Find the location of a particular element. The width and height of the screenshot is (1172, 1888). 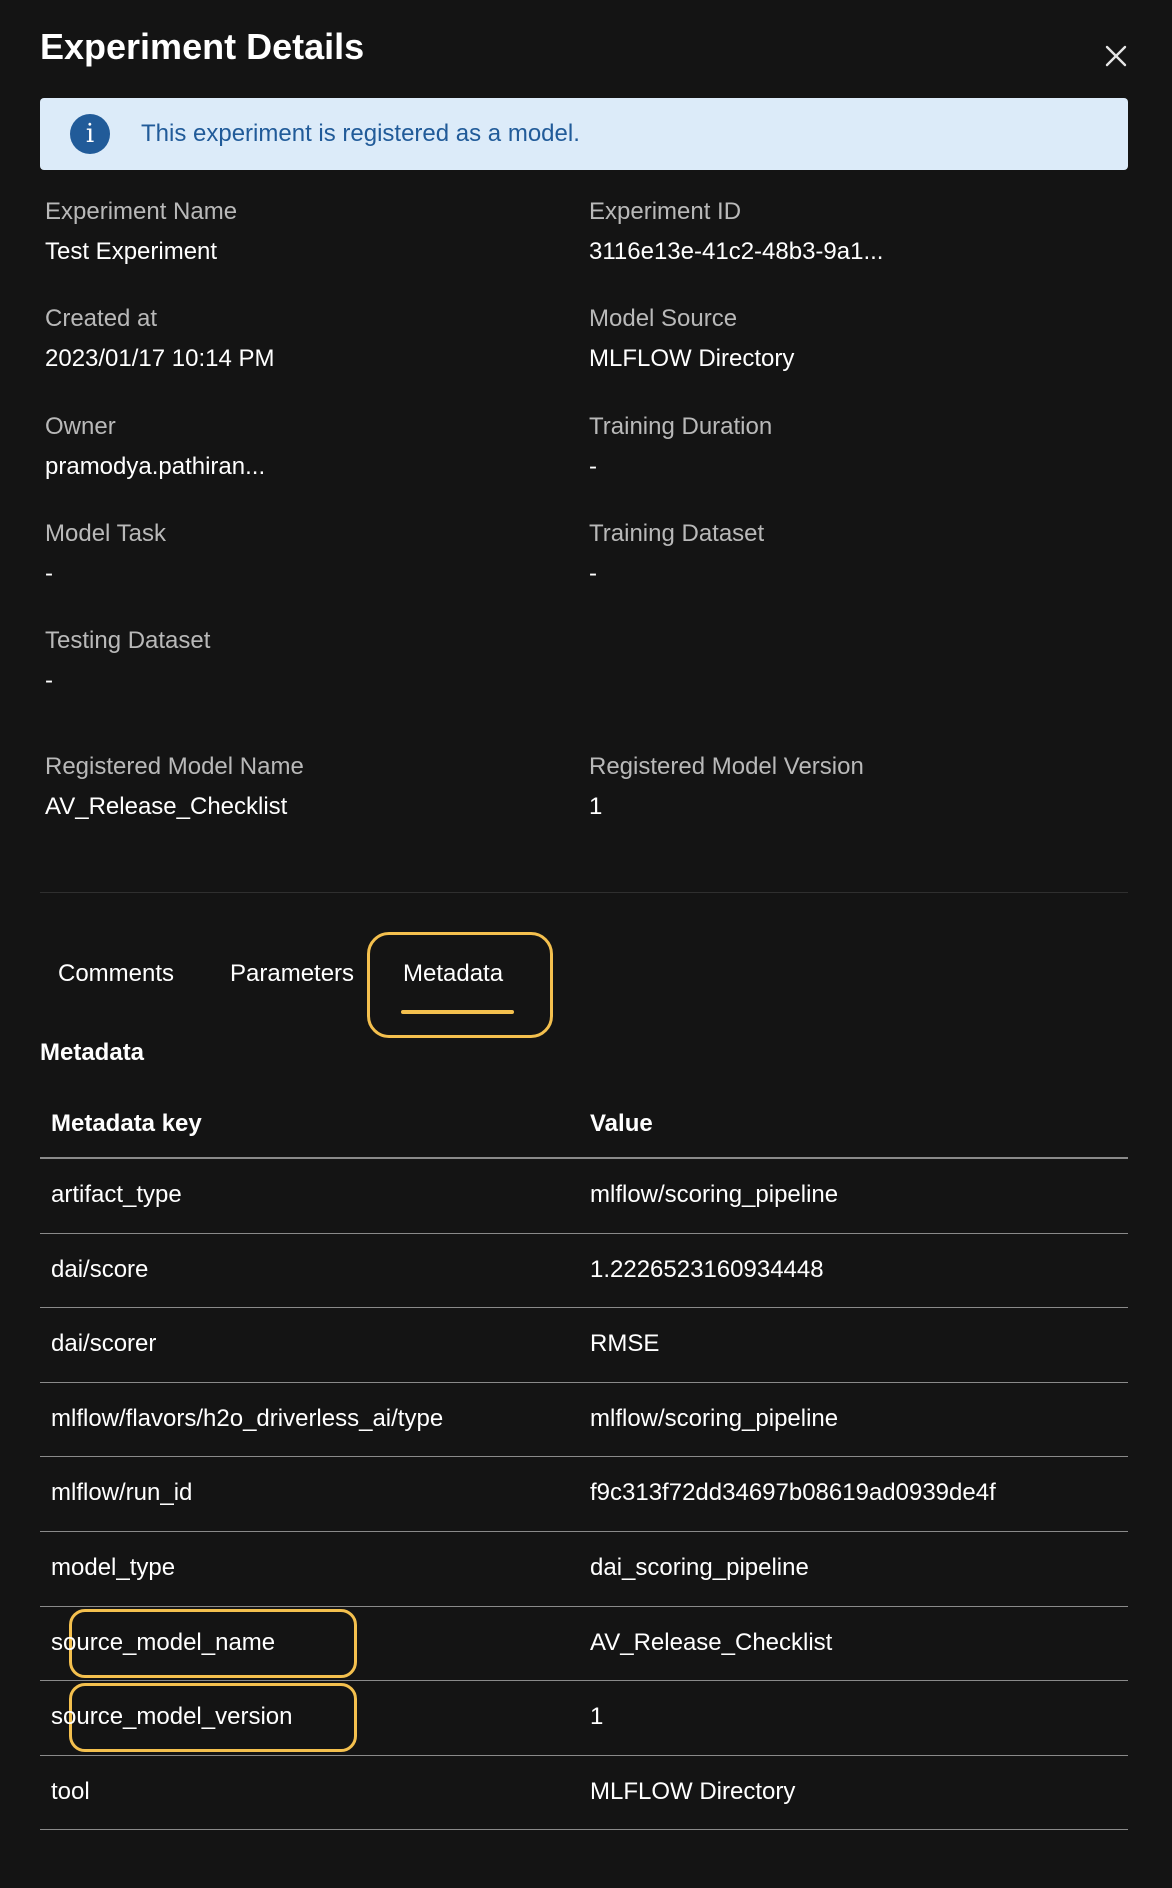

metadata-key-cell: dai/score is located at coordinates (100, 1269).